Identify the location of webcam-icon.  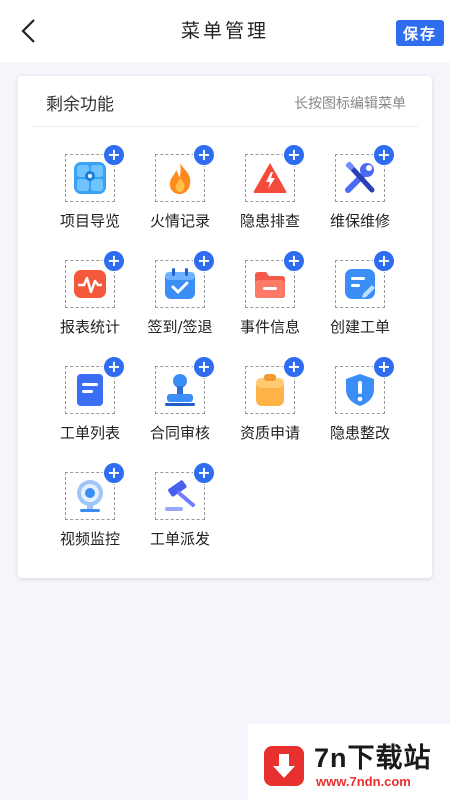
(90, 496).